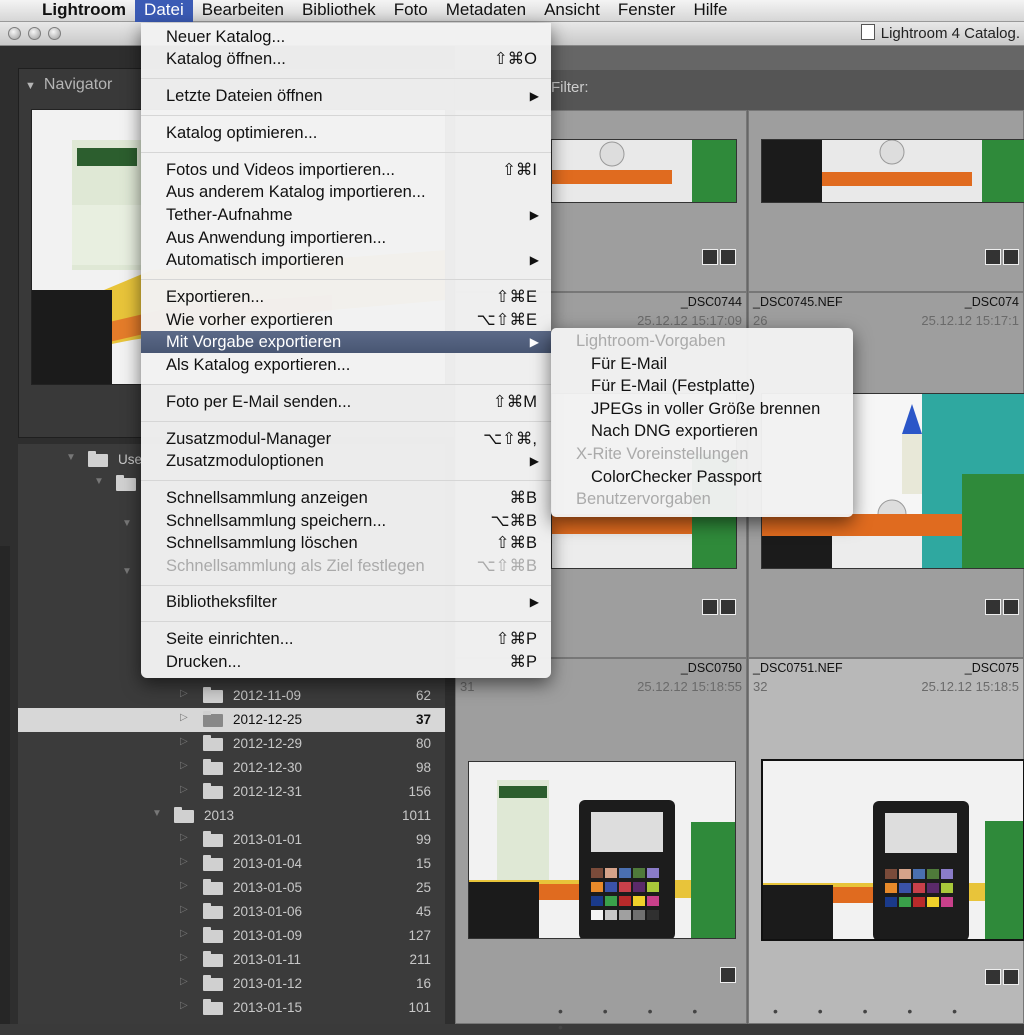 This screenshot has height=1035, width=1024. What do you see at coordinates (647, 11) in the screenshot?
I see `menu-fenster: Fenster` at bounding box center [647, 11].